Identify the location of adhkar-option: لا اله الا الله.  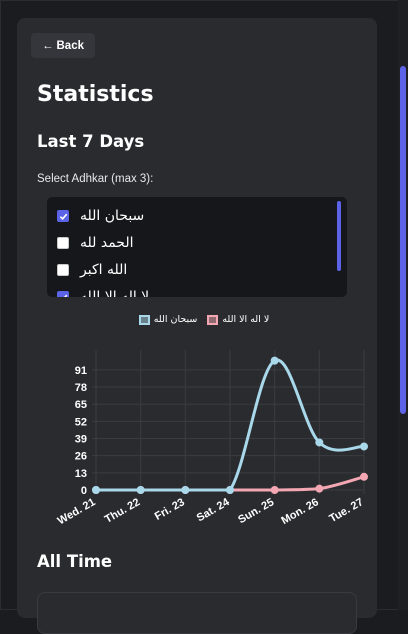
(103, 291).